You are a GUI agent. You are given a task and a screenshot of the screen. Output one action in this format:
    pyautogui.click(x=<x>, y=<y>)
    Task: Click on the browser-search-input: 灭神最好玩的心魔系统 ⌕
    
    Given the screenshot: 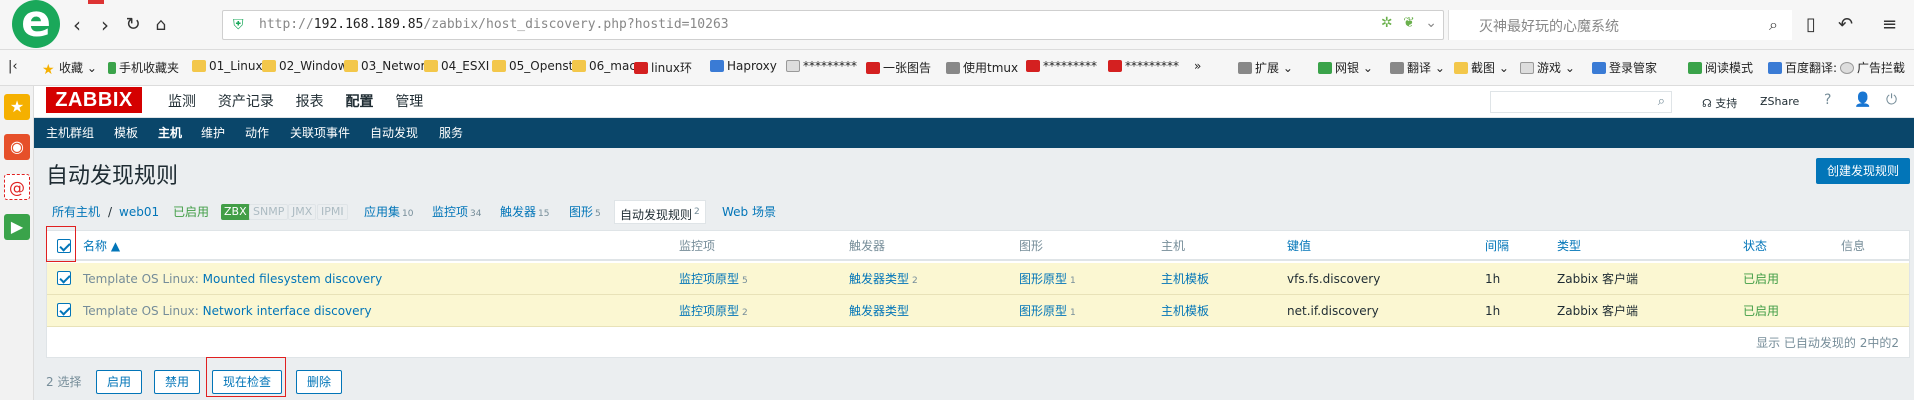 What is the action you would take?
    pyautogui.click(x=1620, y=25)
    